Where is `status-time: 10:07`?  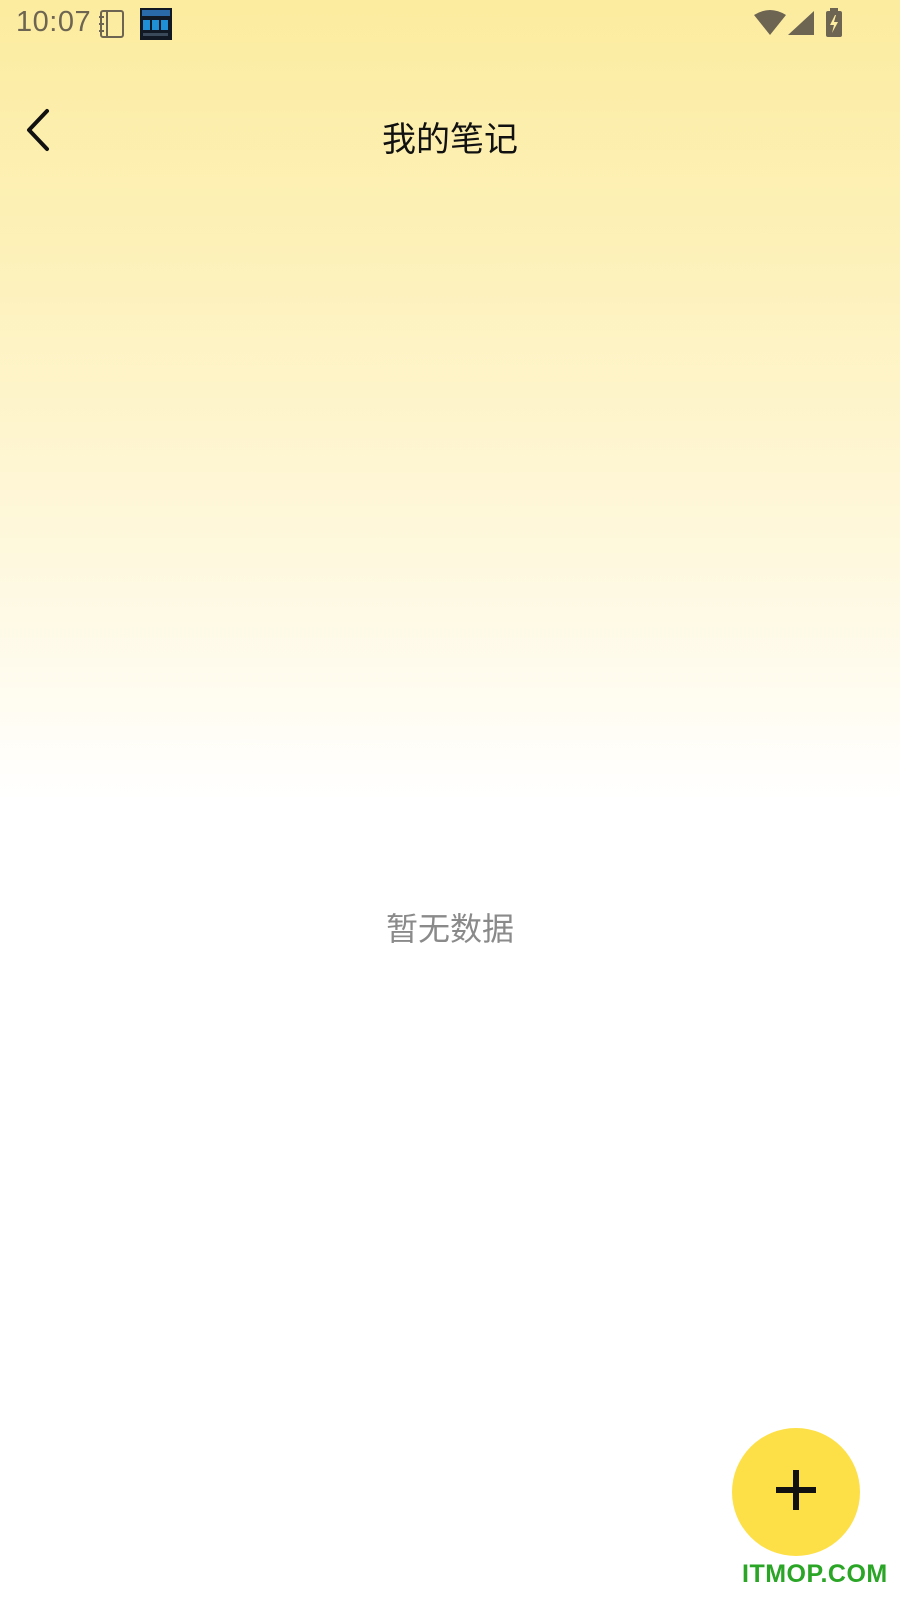 status-time: 10:07 is located at coordinates (54, 22).